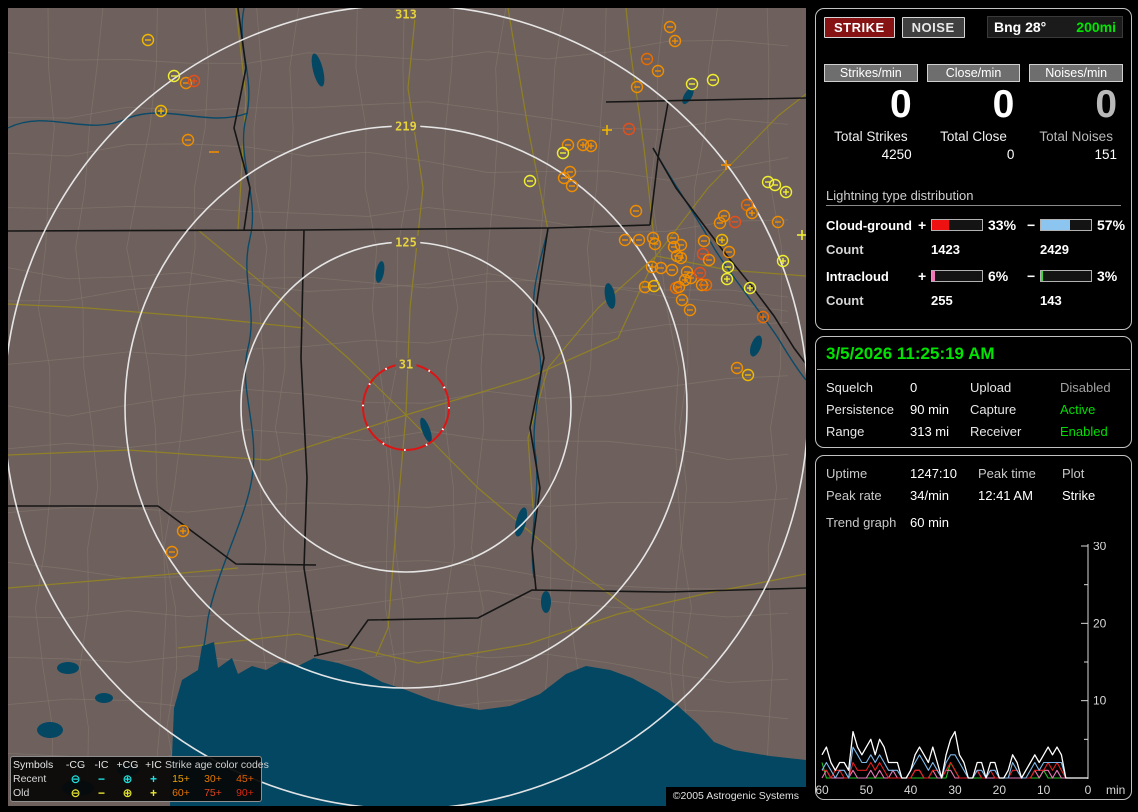  What do you see at coordinates (973, 73) in the screenshot?
I see `close-per-min-button: Close/min` at bounding box center [973, 73].